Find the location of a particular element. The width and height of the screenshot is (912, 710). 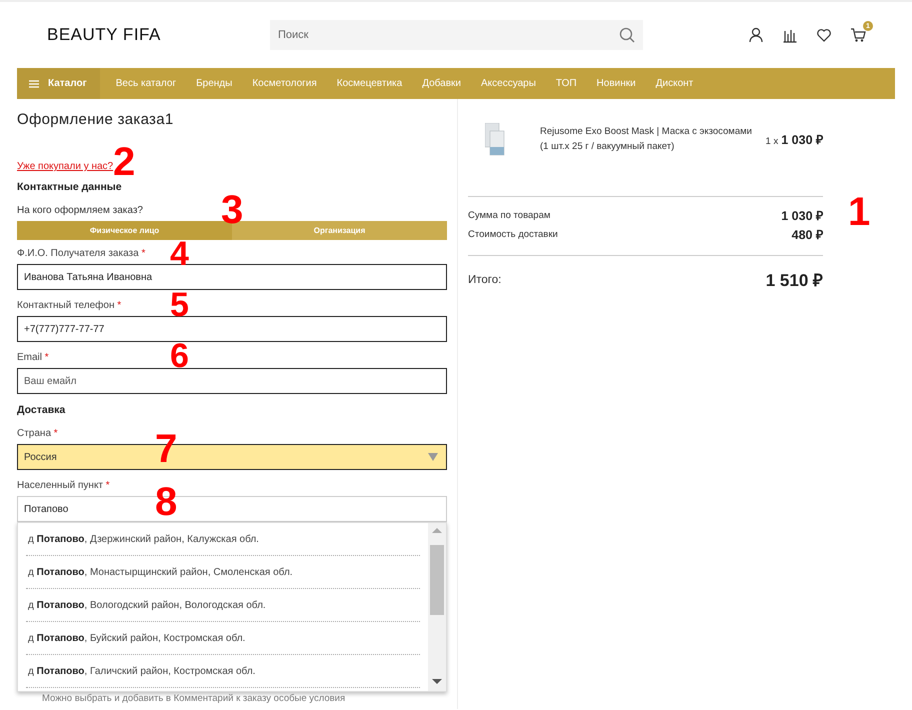

annotation-number: 2 is located at coordinates (124, 162).